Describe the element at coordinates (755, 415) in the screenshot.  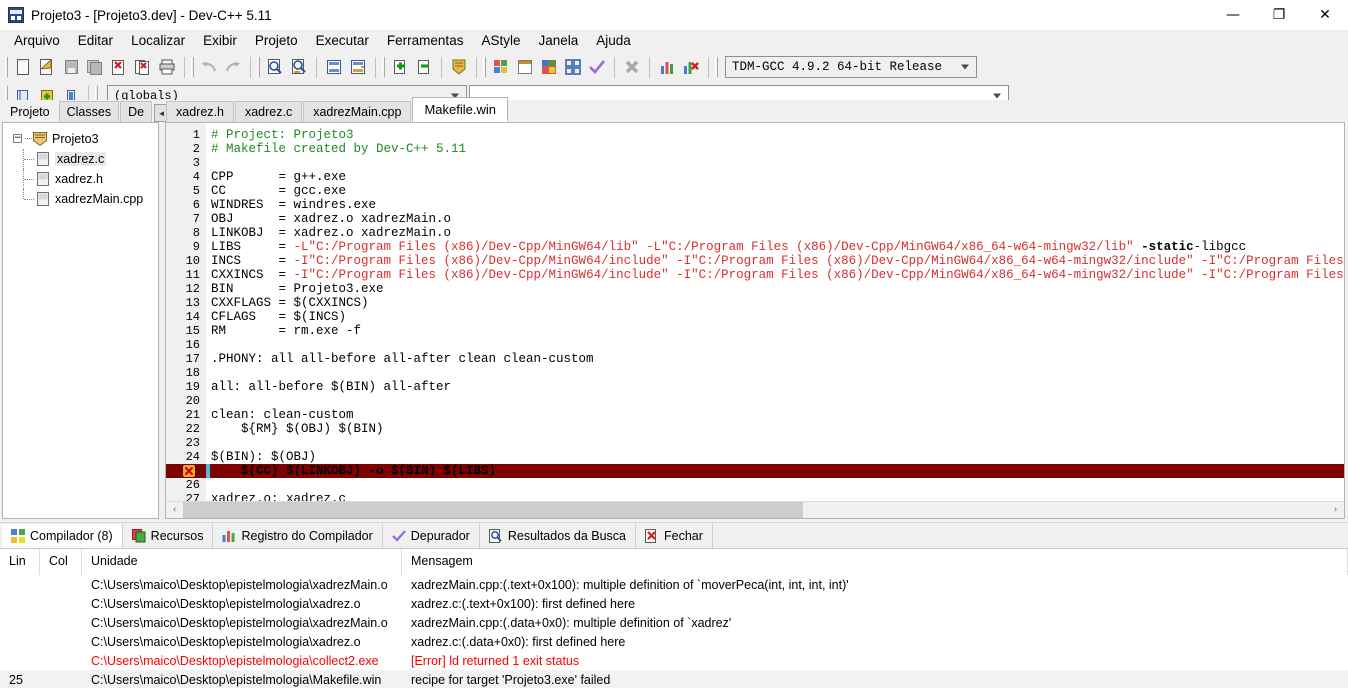
I see `code-line: 21 clean: clean-custom` at that location.